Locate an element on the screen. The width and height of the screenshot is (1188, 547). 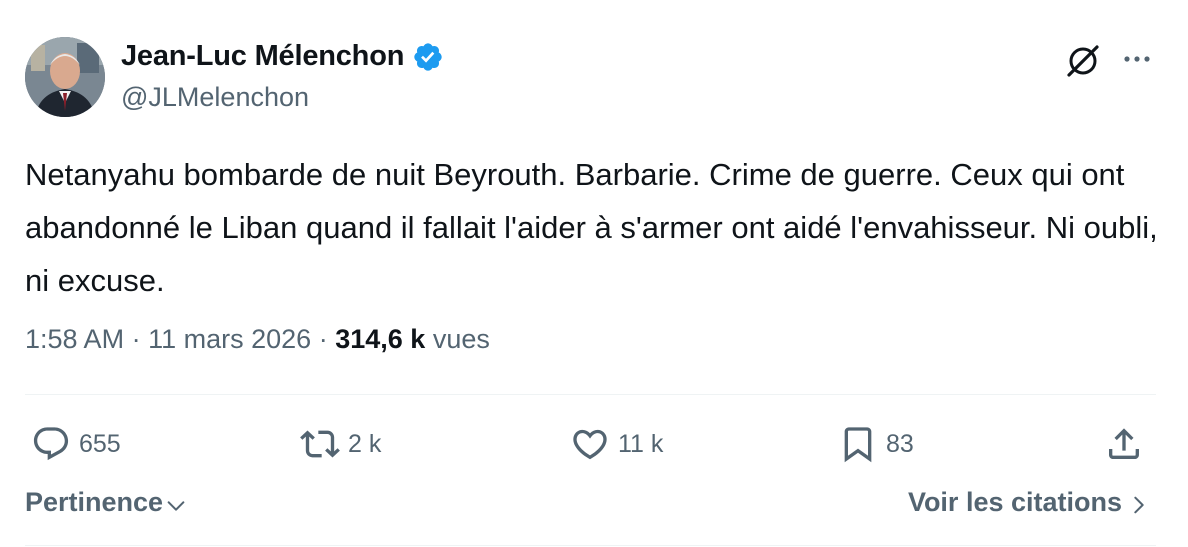
share-button is located at coordinates (1124, 444).